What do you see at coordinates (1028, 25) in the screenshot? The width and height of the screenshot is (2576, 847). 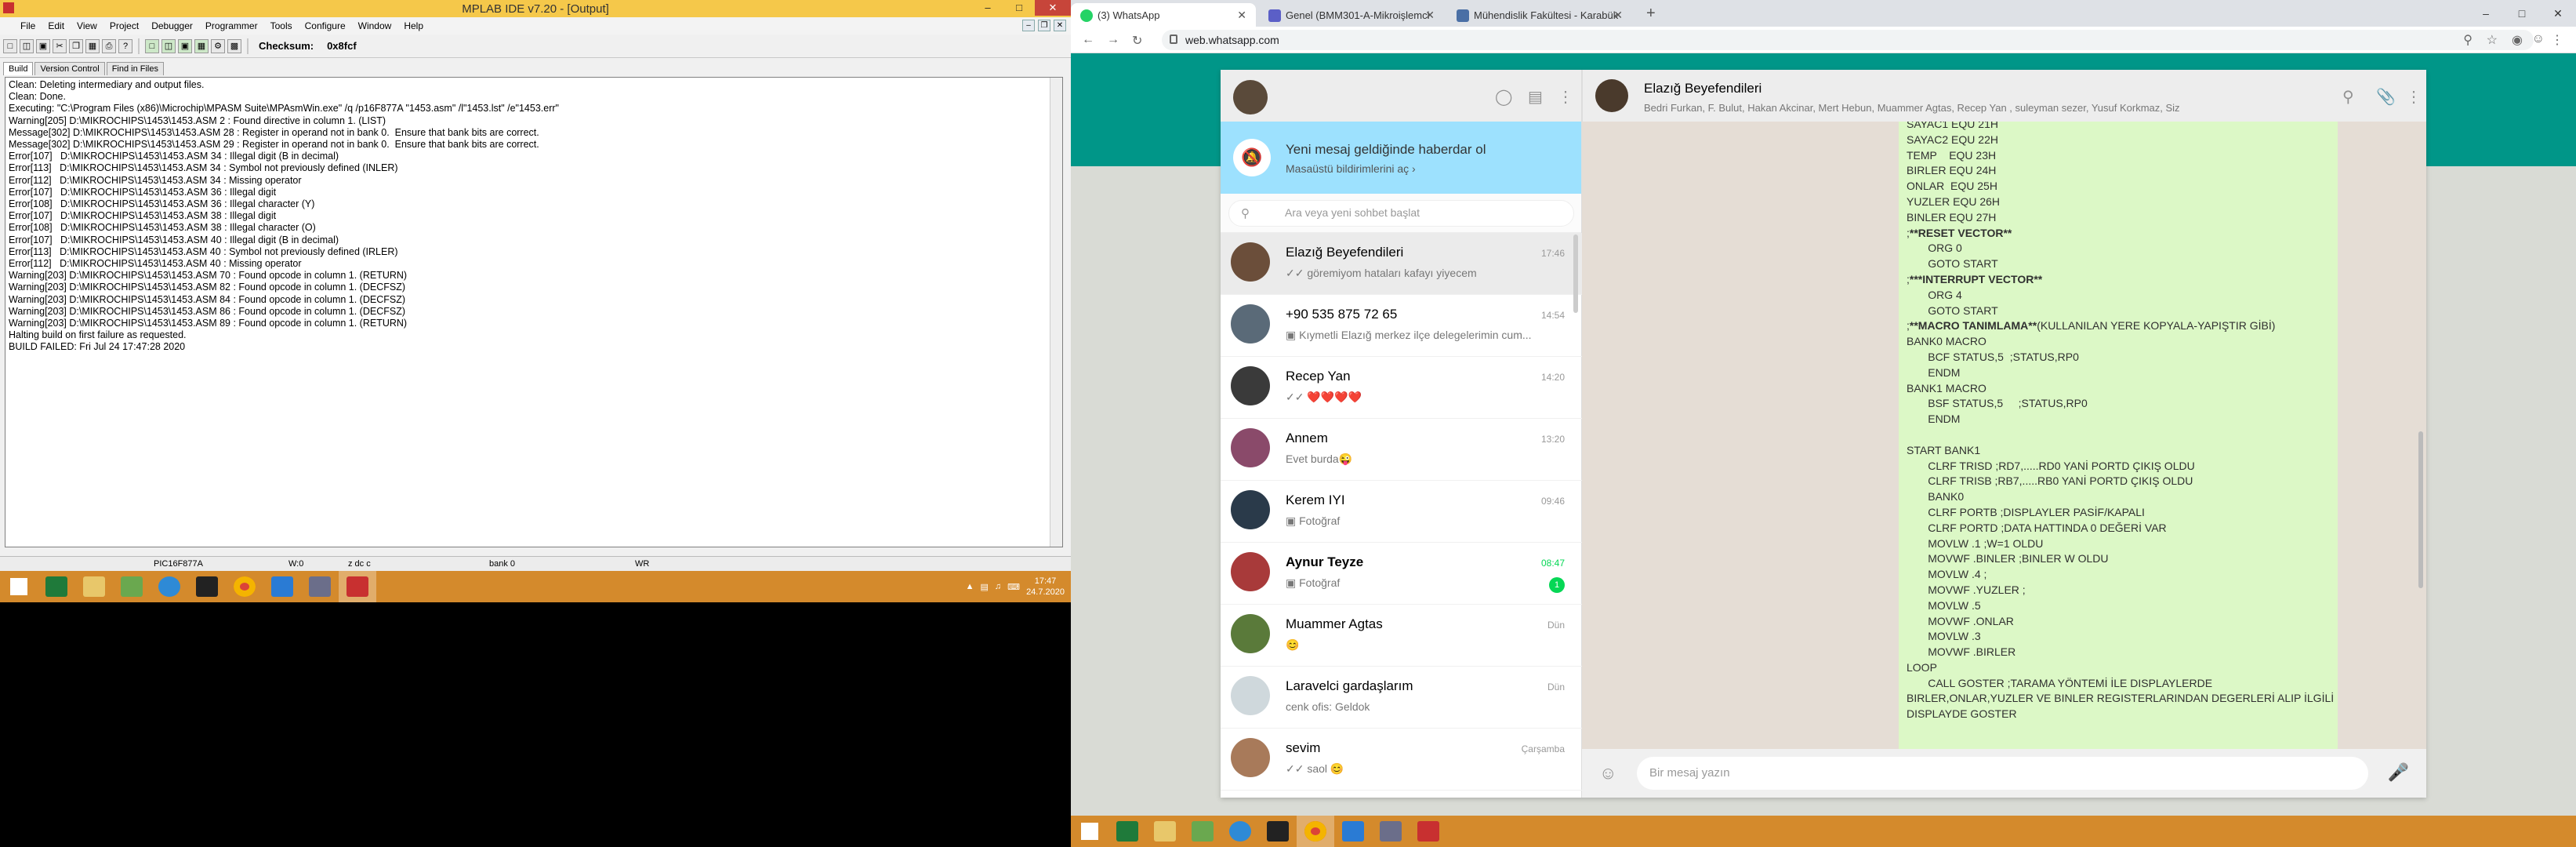 I see `child-minimize-button: –` at bounding box center [1028, 25].